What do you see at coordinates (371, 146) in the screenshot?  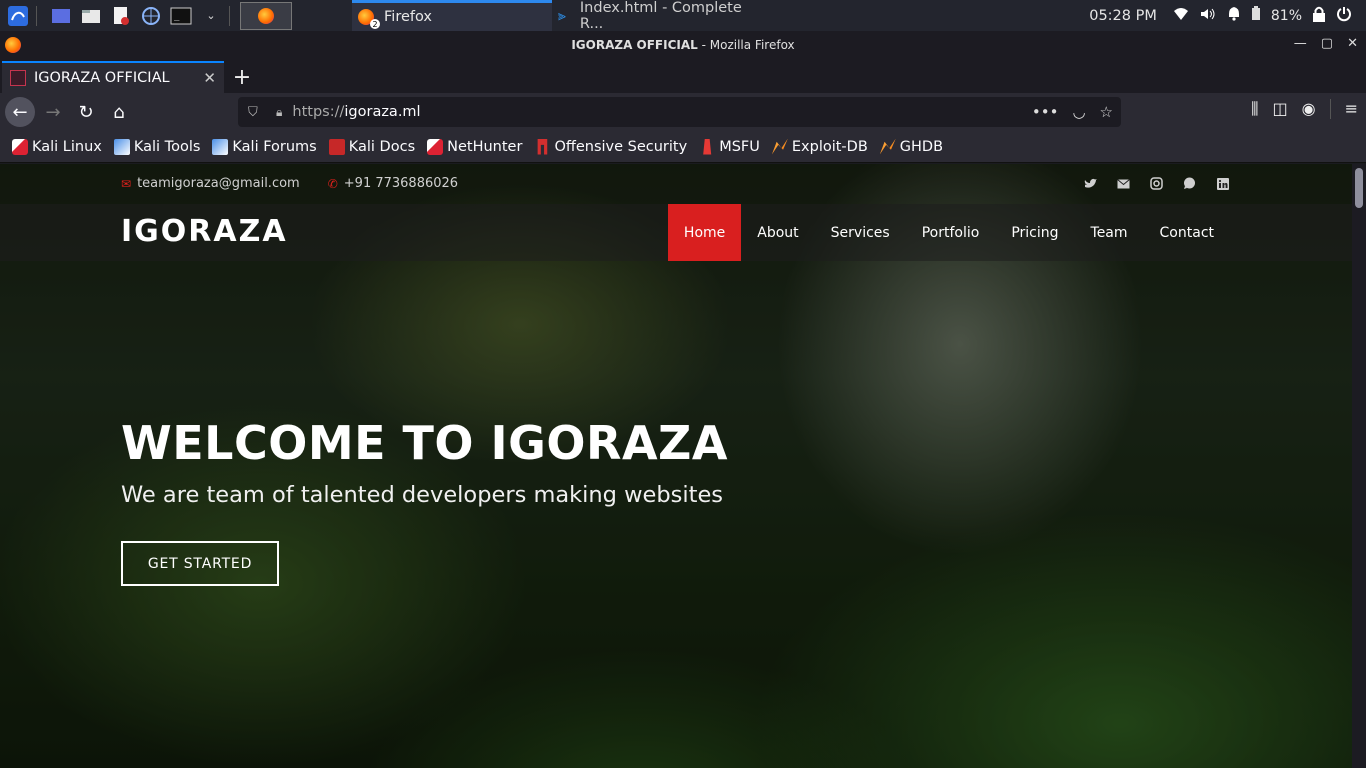 I see `bookmark-kali-docs: Kali Docs` at bounding box center [371, 146].